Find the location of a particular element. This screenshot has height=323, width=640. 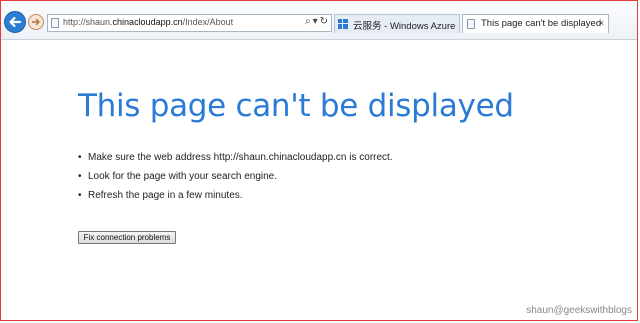

arrow-right-icon is located at coordinates (35, 22).